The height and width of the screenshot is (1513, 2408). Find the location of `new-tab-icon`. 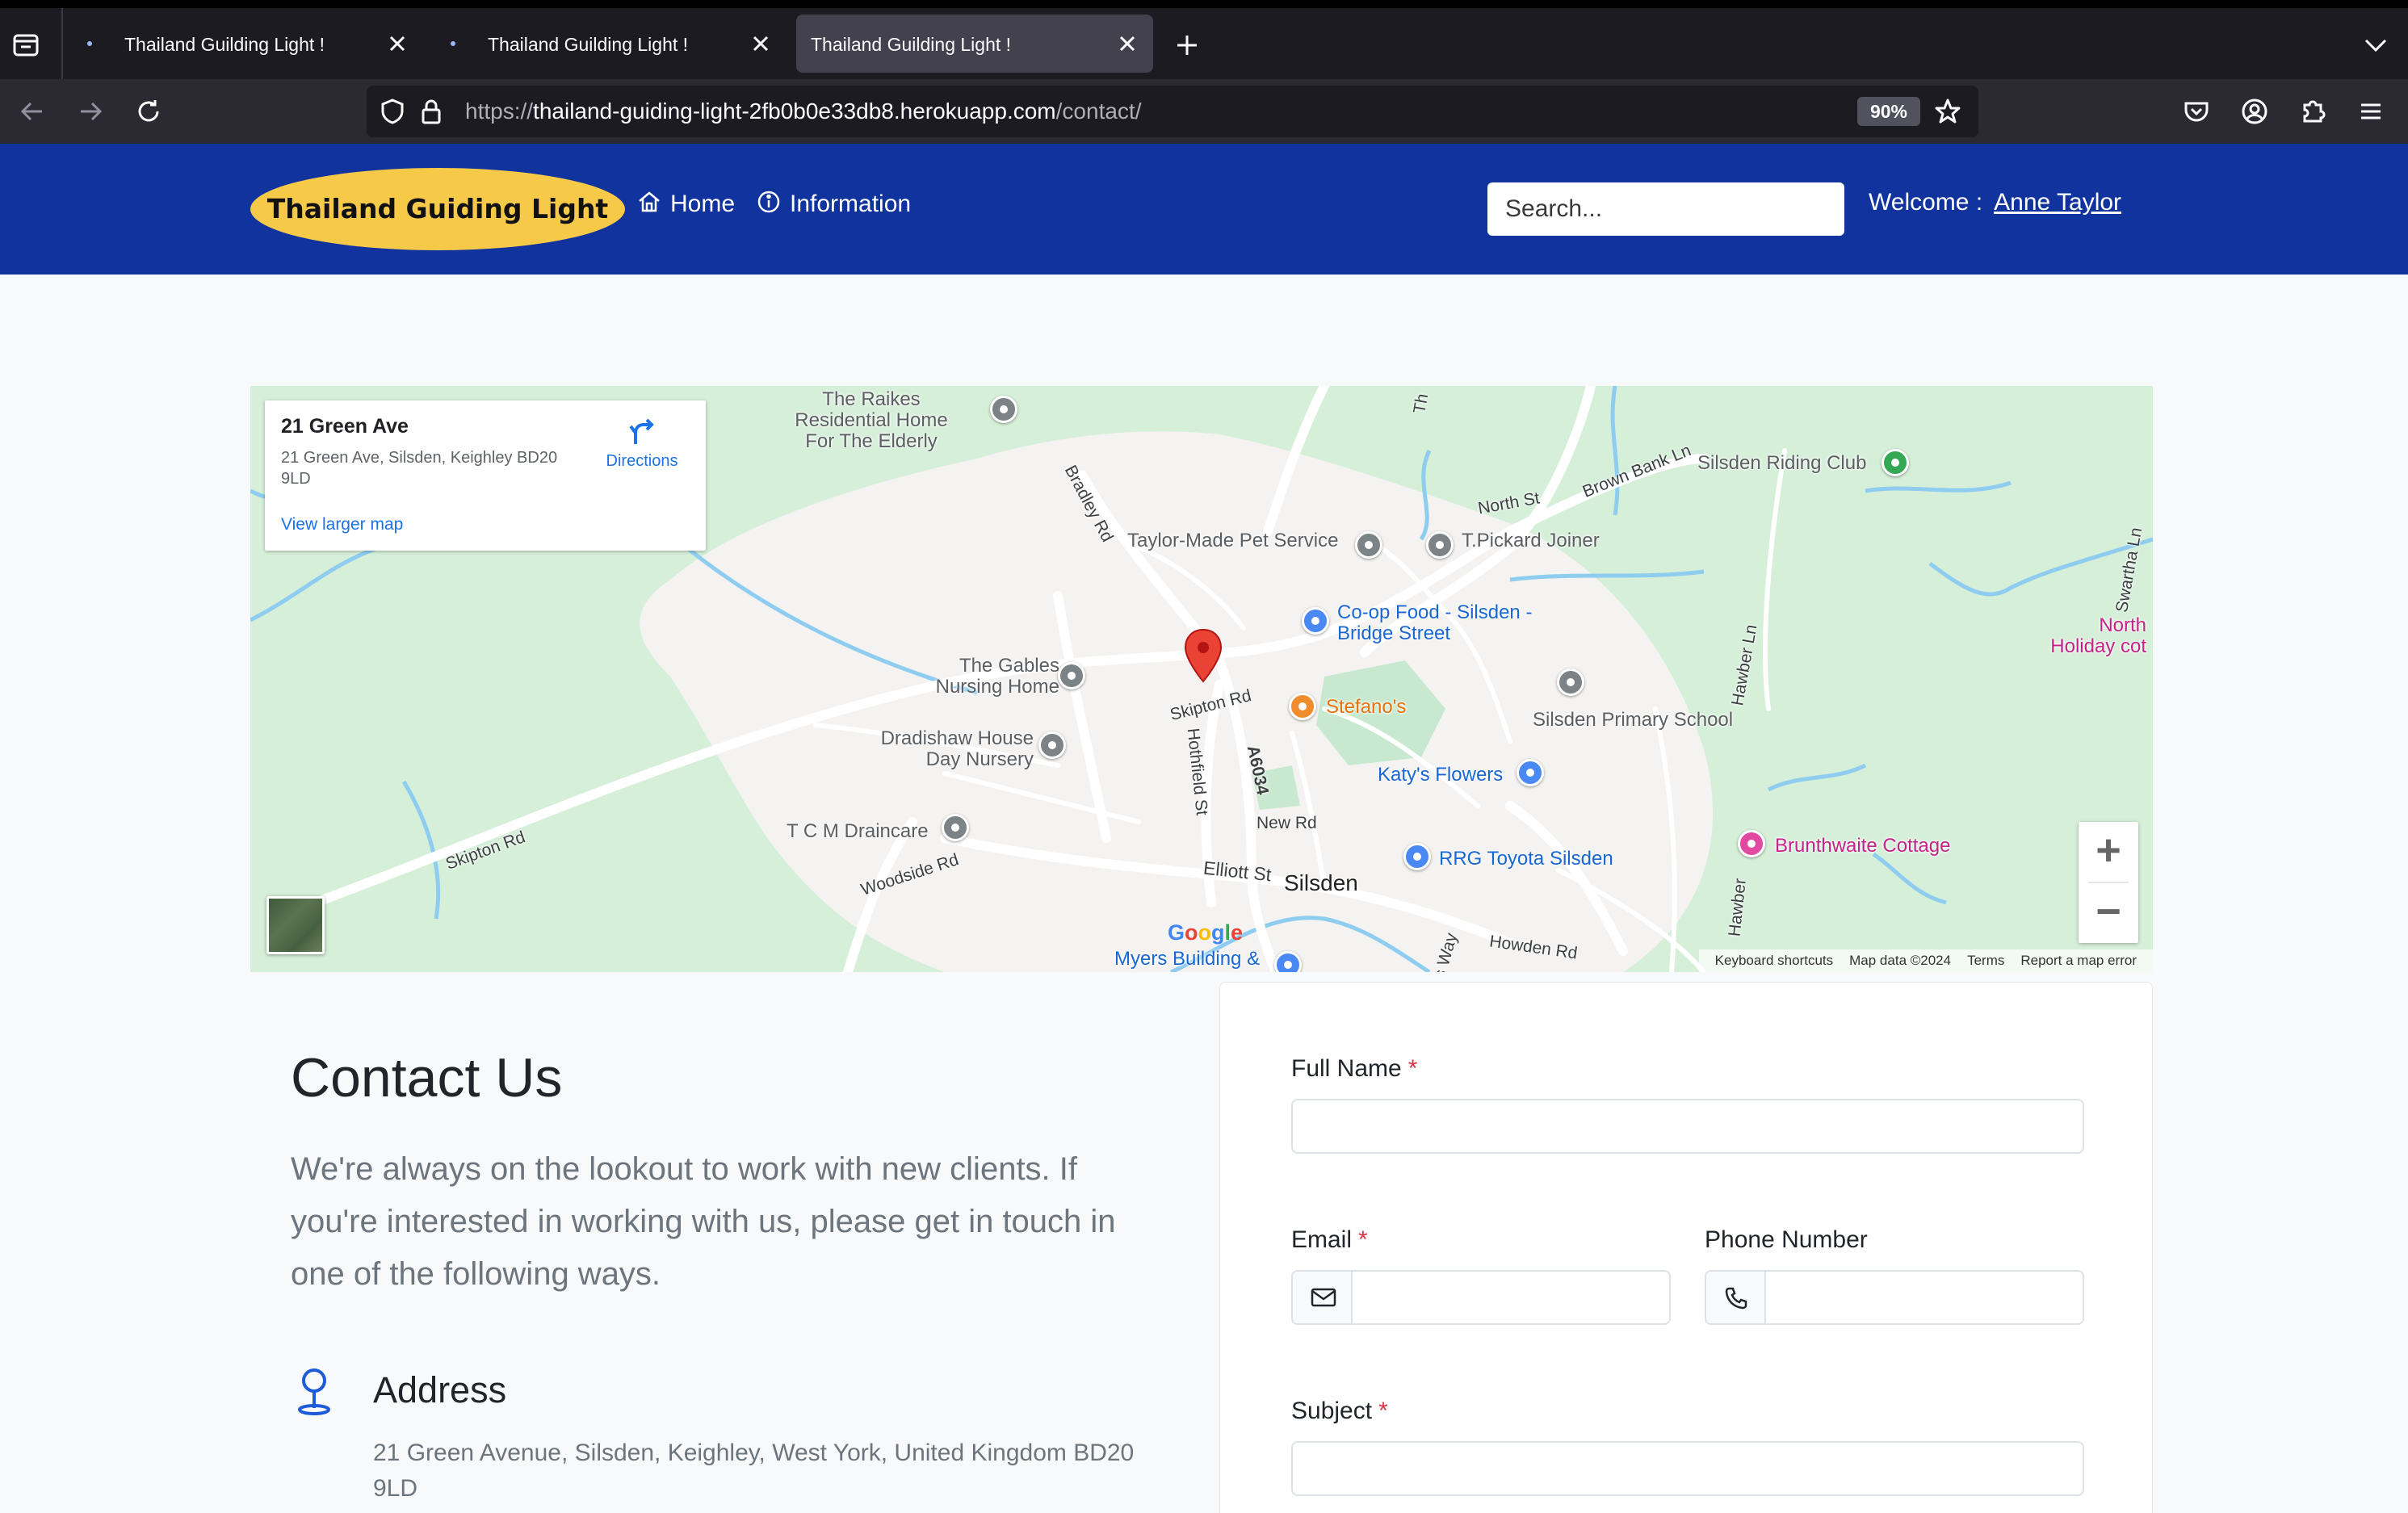

new-tab-icon is located at coordinates (1187, 45).